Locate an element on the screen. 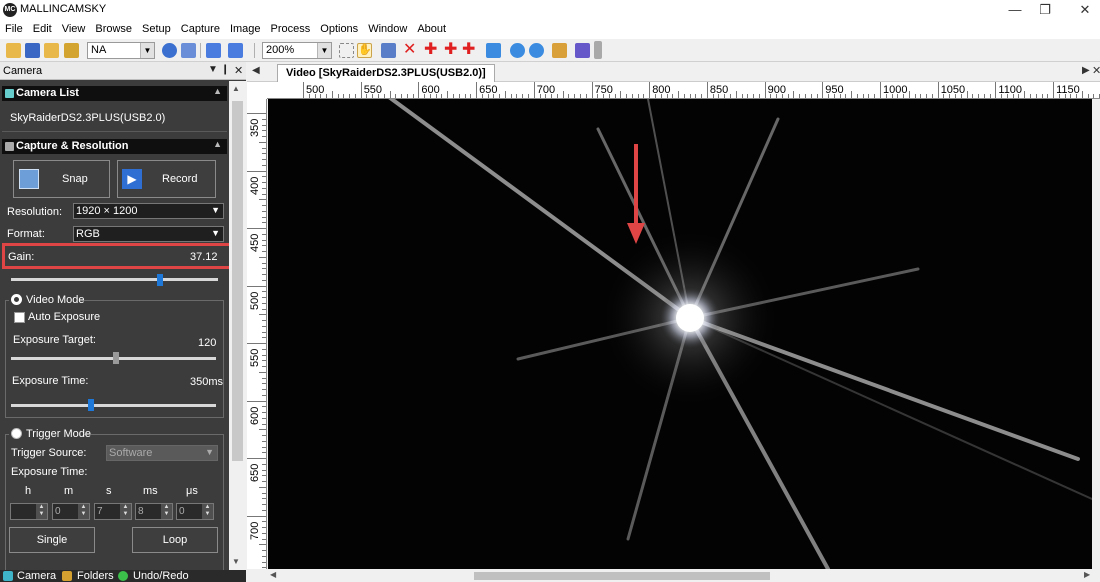  delete-icon: ✕ is located at coordinates (409, 50).